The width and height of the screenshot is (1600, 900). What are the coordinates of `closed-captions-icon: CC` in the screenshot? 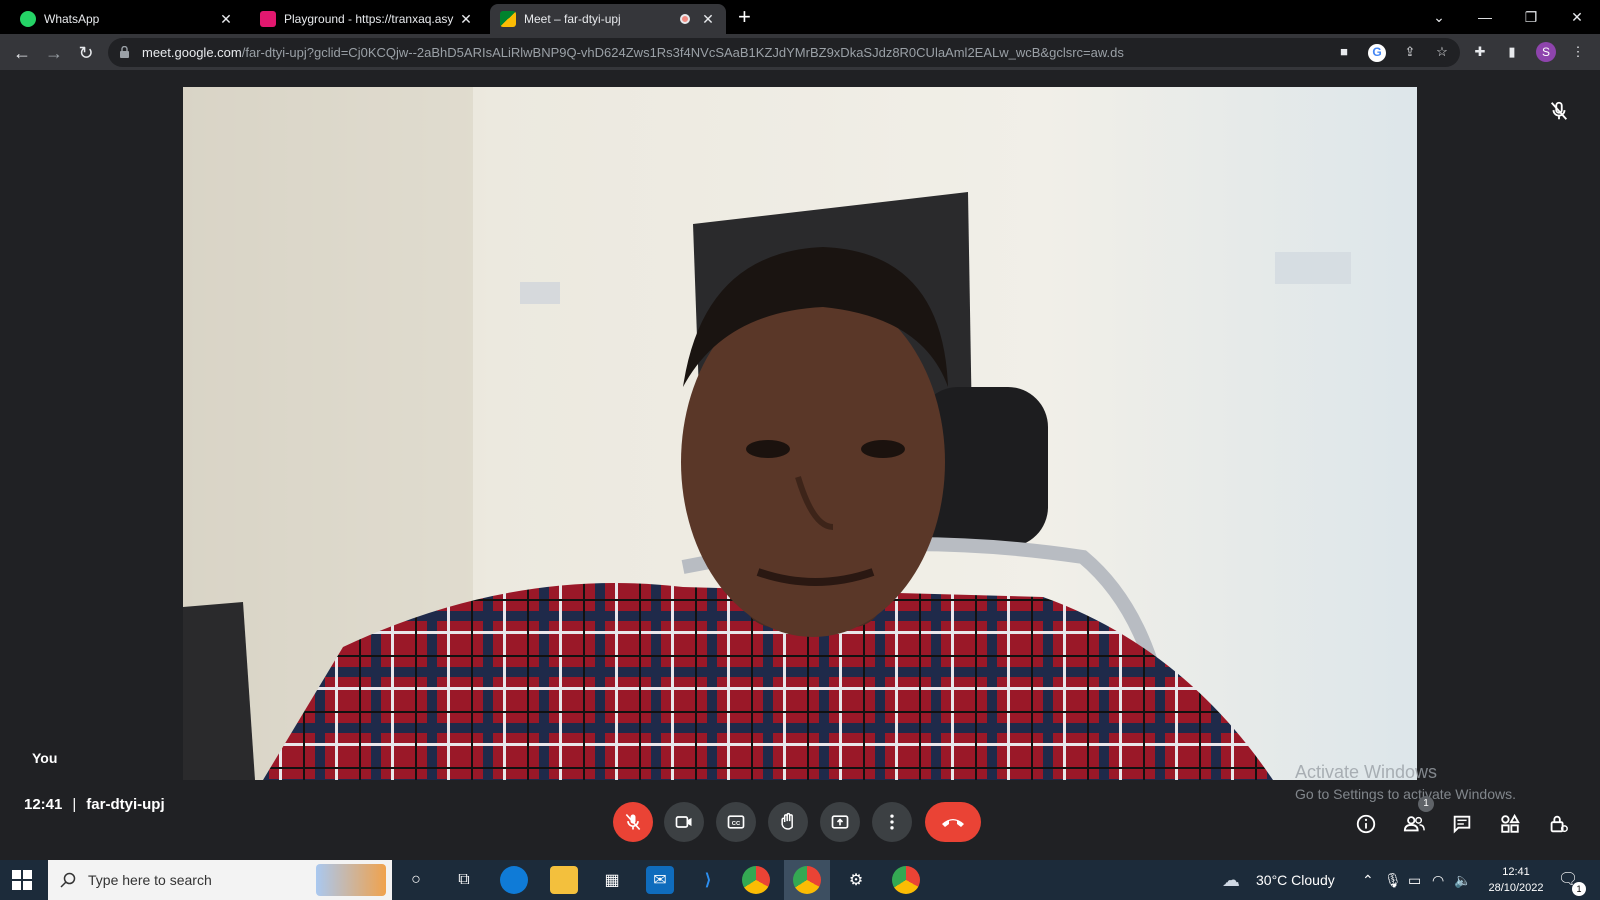 It's located at (736, 822).